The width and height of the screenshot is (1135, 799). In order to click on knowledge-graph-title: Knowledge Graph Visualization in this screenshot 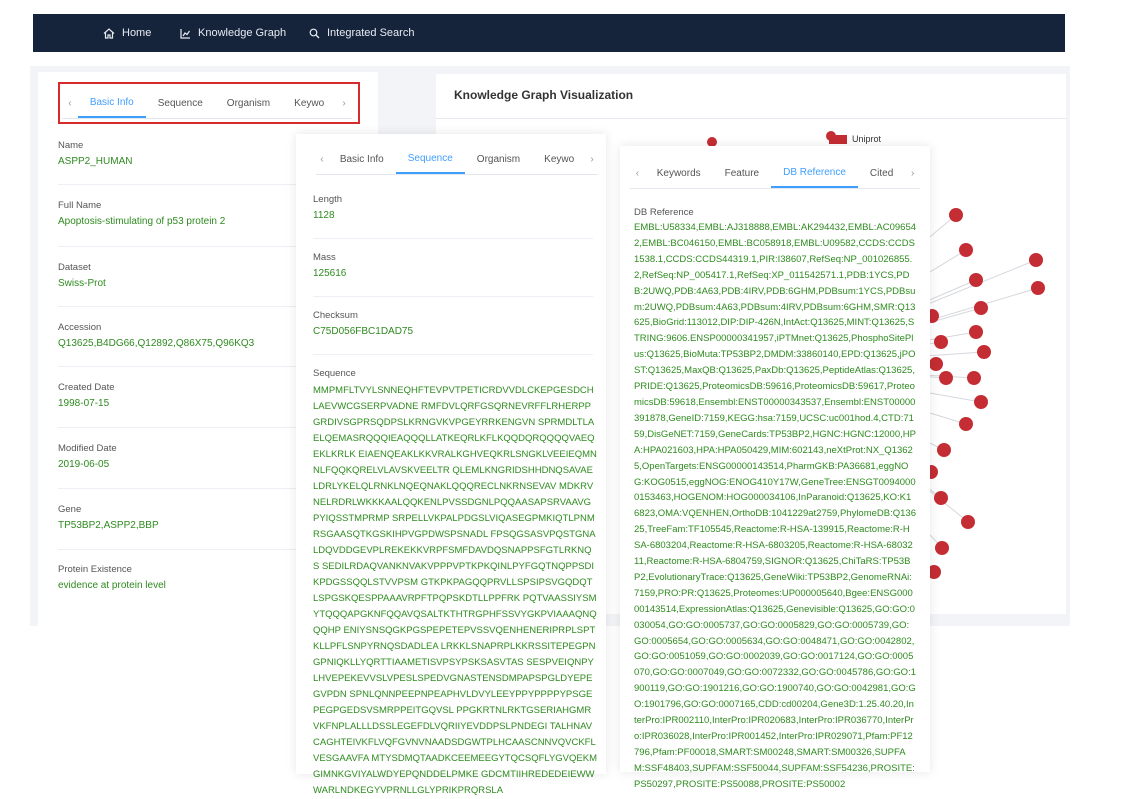, I will do `click(544, 95)`.